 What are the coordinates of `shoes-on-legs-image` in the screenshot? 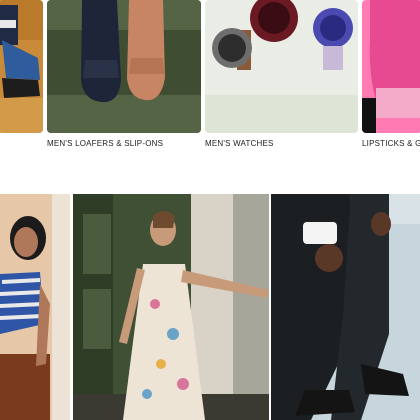 It's located at (21, 66).